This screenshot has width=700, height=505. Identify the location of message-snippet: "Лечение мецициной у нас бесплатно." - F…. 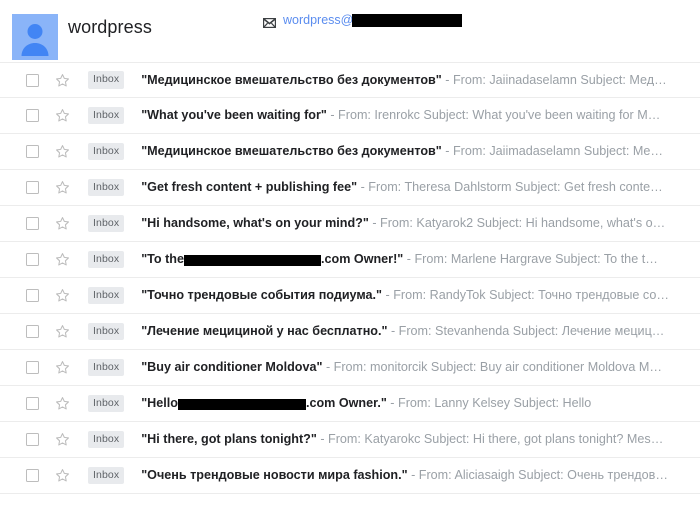
(420, 331).